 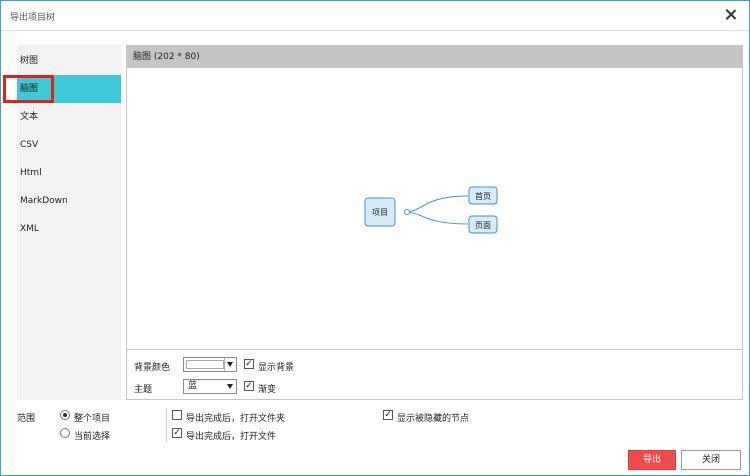 I want to click on sidebar-item-xml: XML, so click(x=69, y=229).